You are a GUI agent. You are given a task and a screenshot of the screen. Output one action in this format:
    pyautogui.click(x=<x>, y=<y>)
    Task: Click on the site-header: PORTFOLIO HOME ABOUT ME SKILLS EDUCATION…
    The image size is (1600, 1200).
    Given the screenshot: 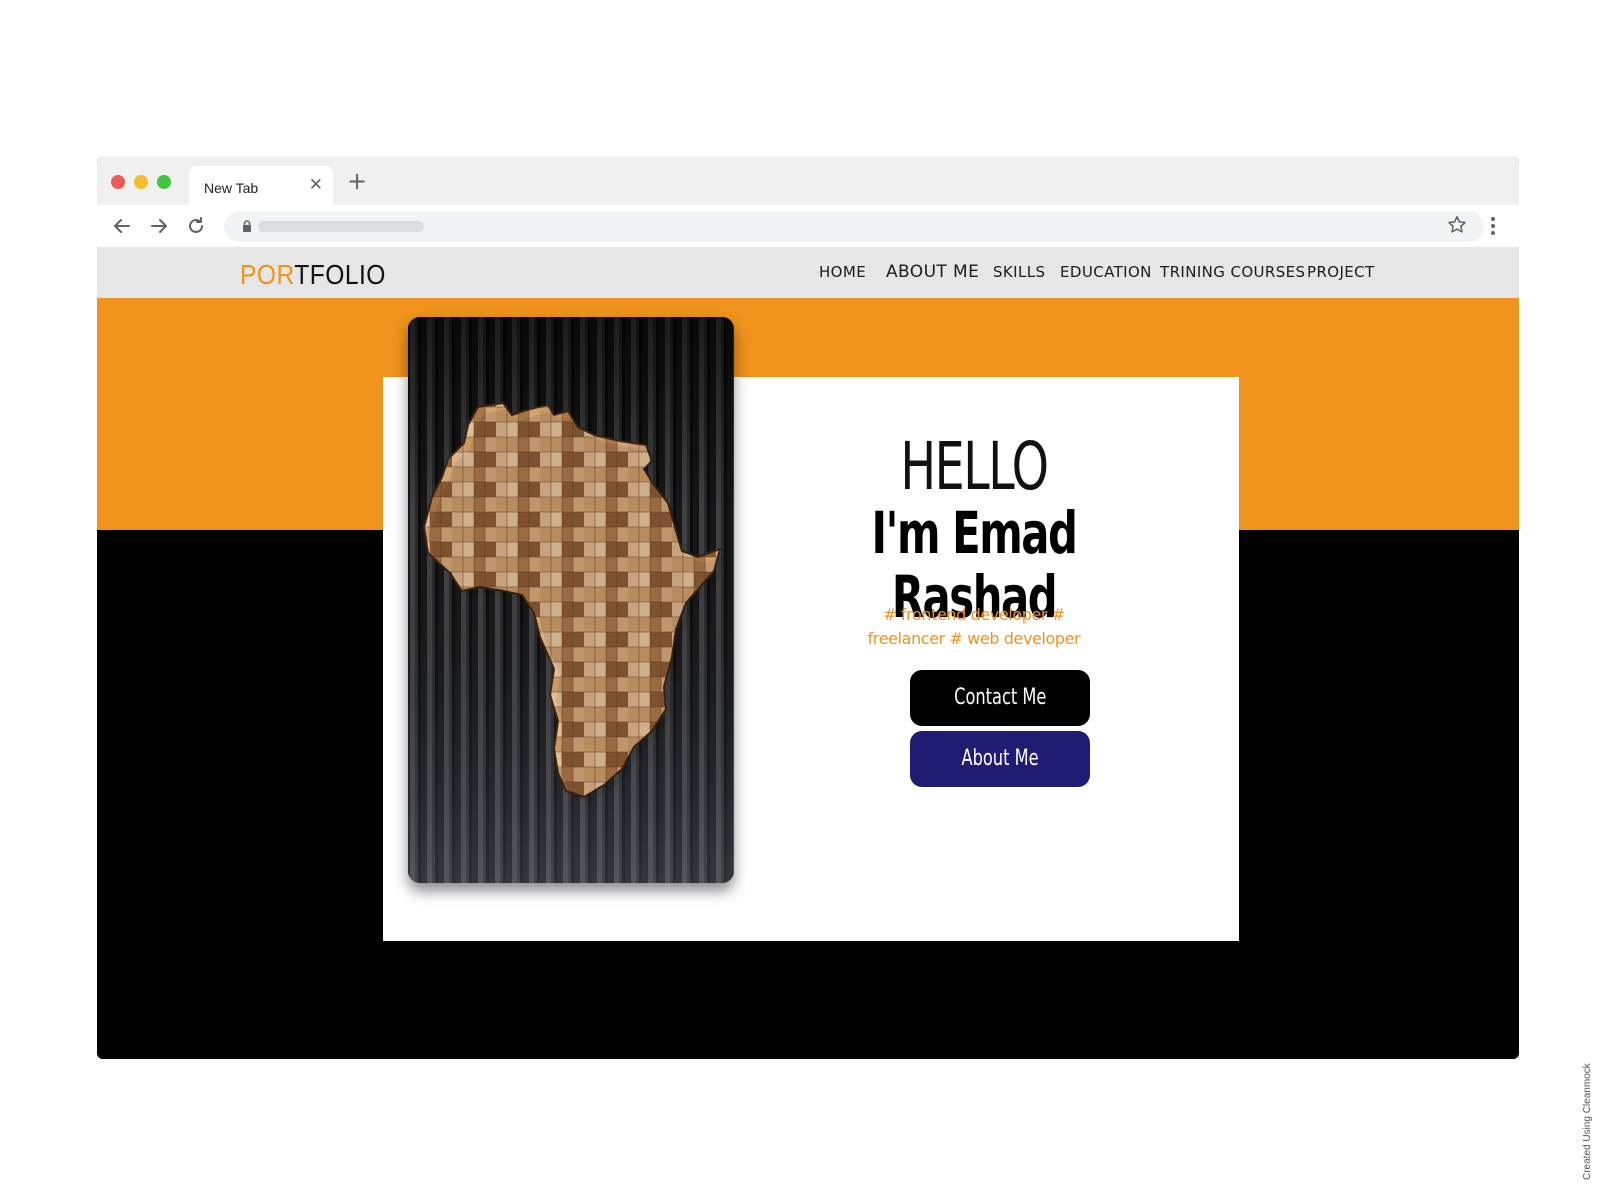 What is the action you would take?
    pyautogui.click(x=808, y=272)
    